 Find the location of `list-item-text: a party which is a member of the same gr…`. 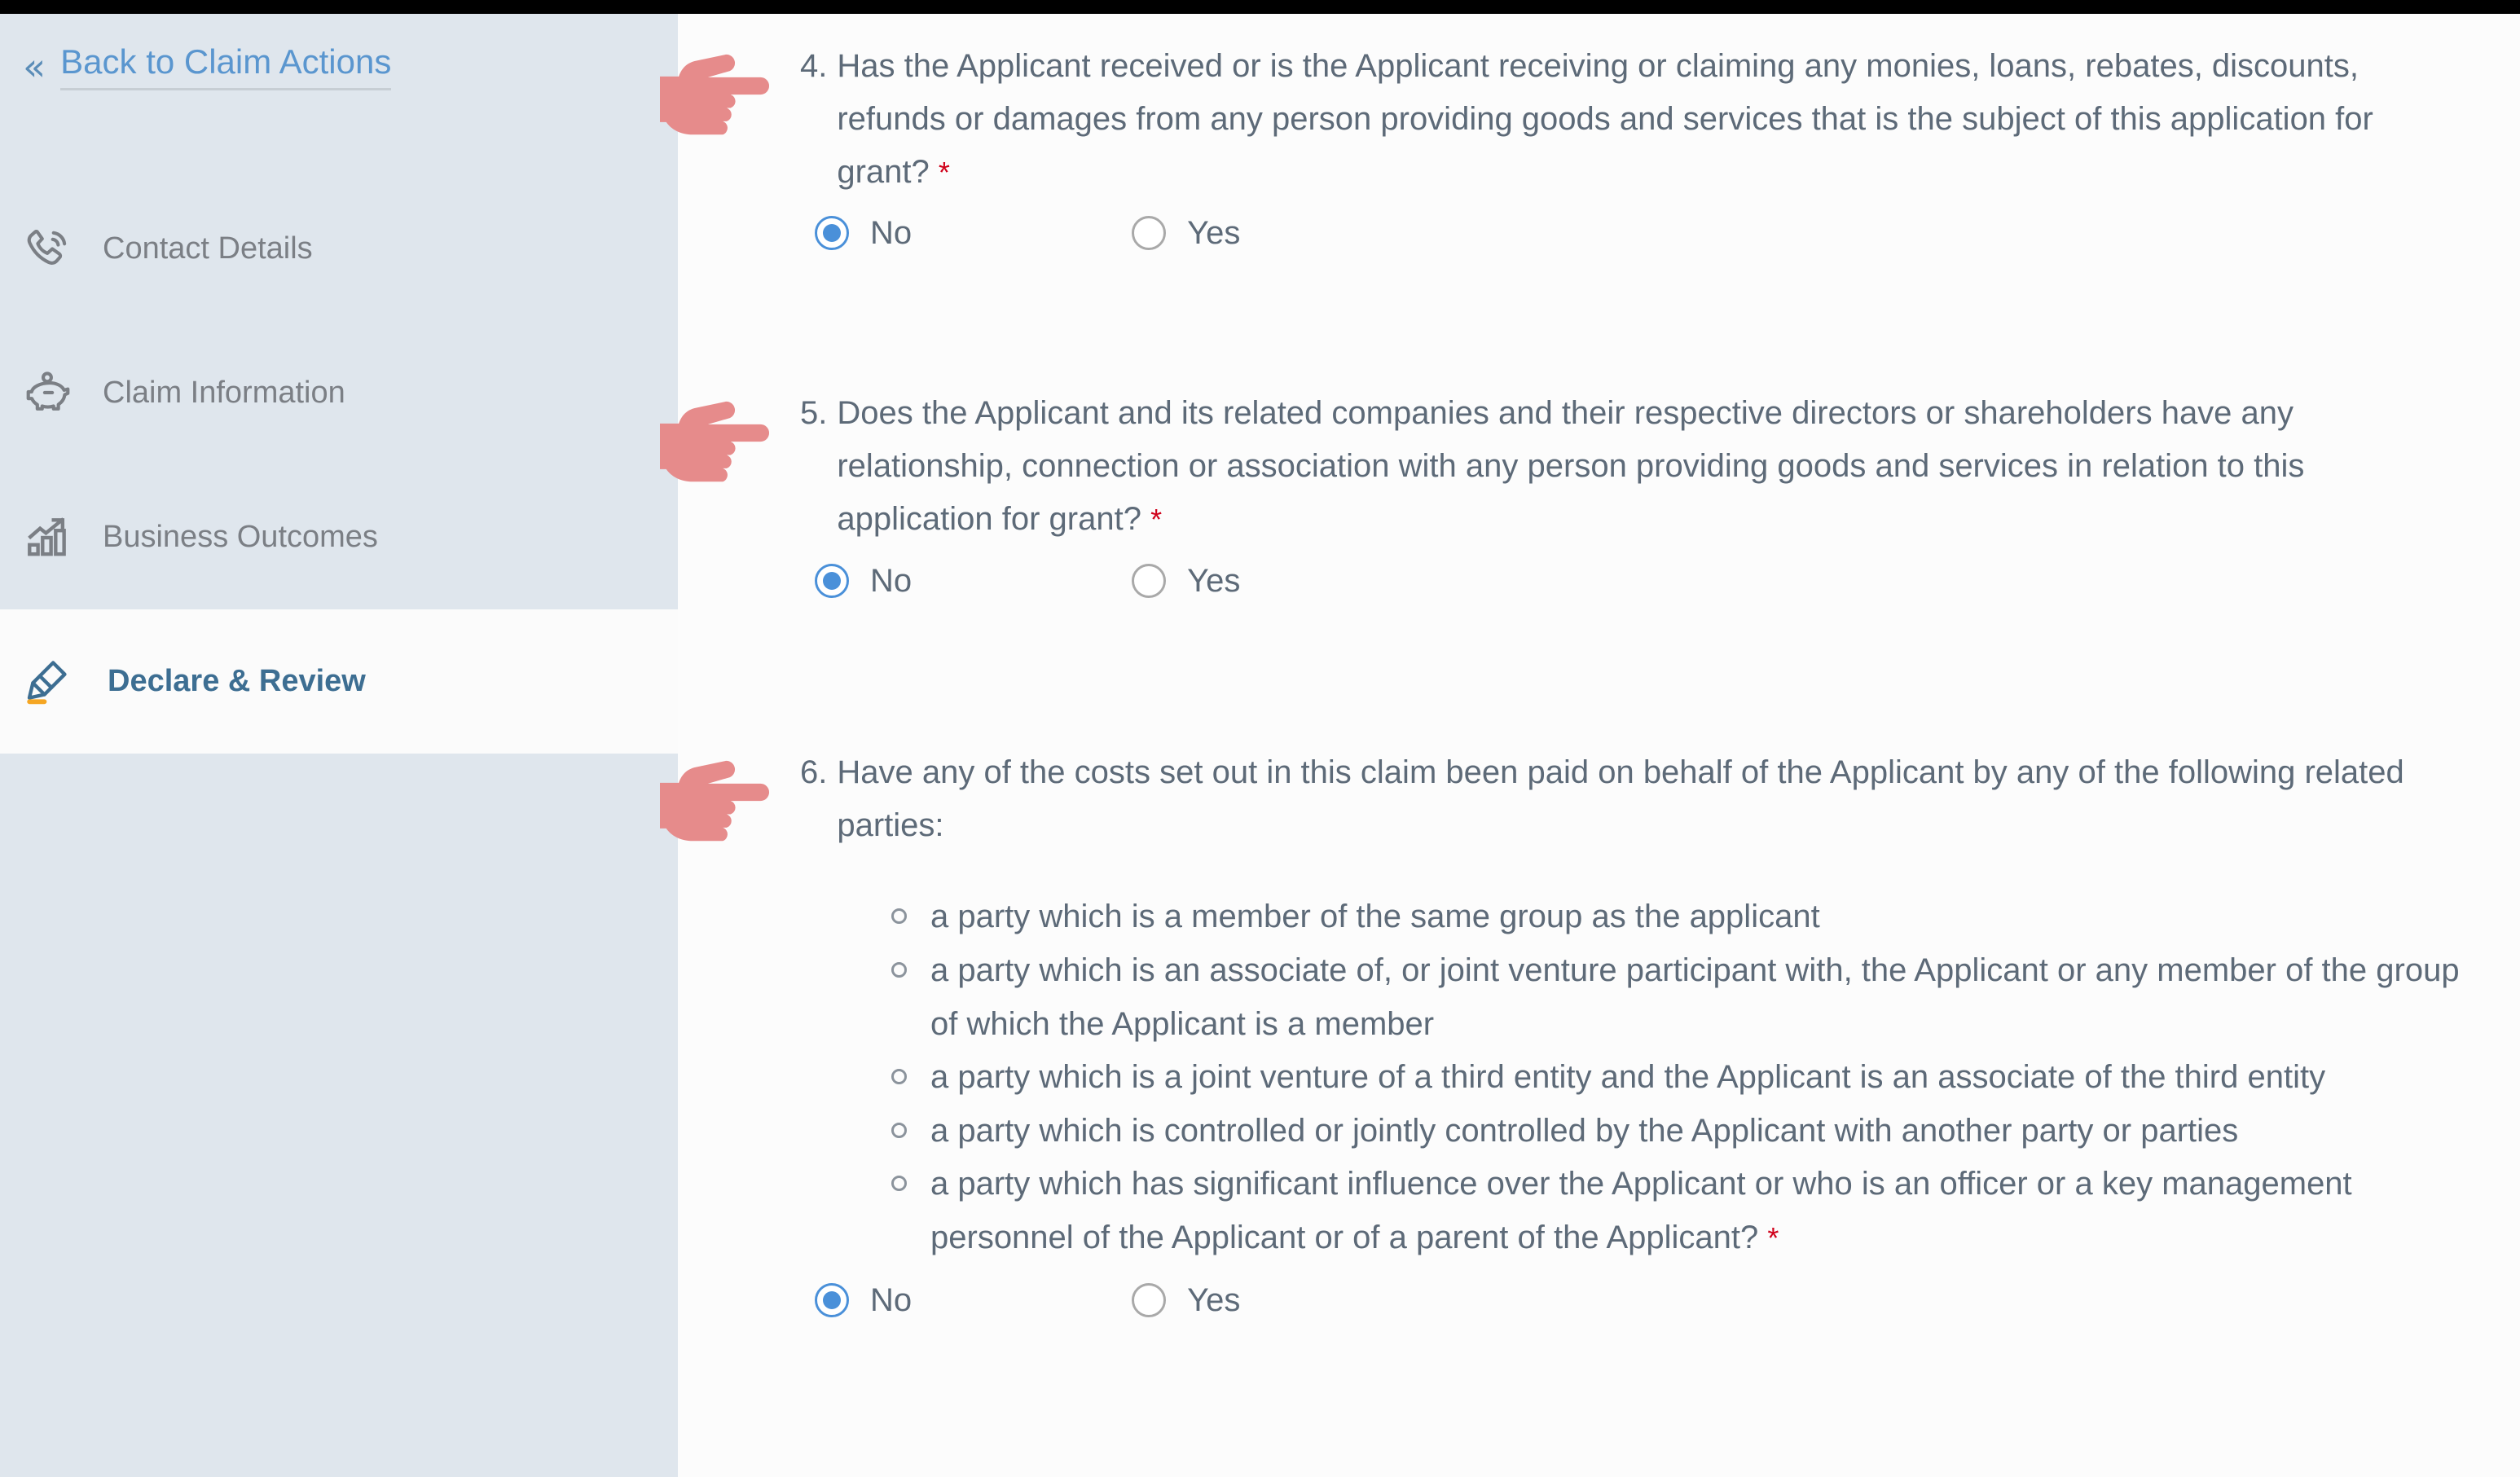

list-item-text: a party which is a member of the same gr… is located at coordinates (1375, 917).